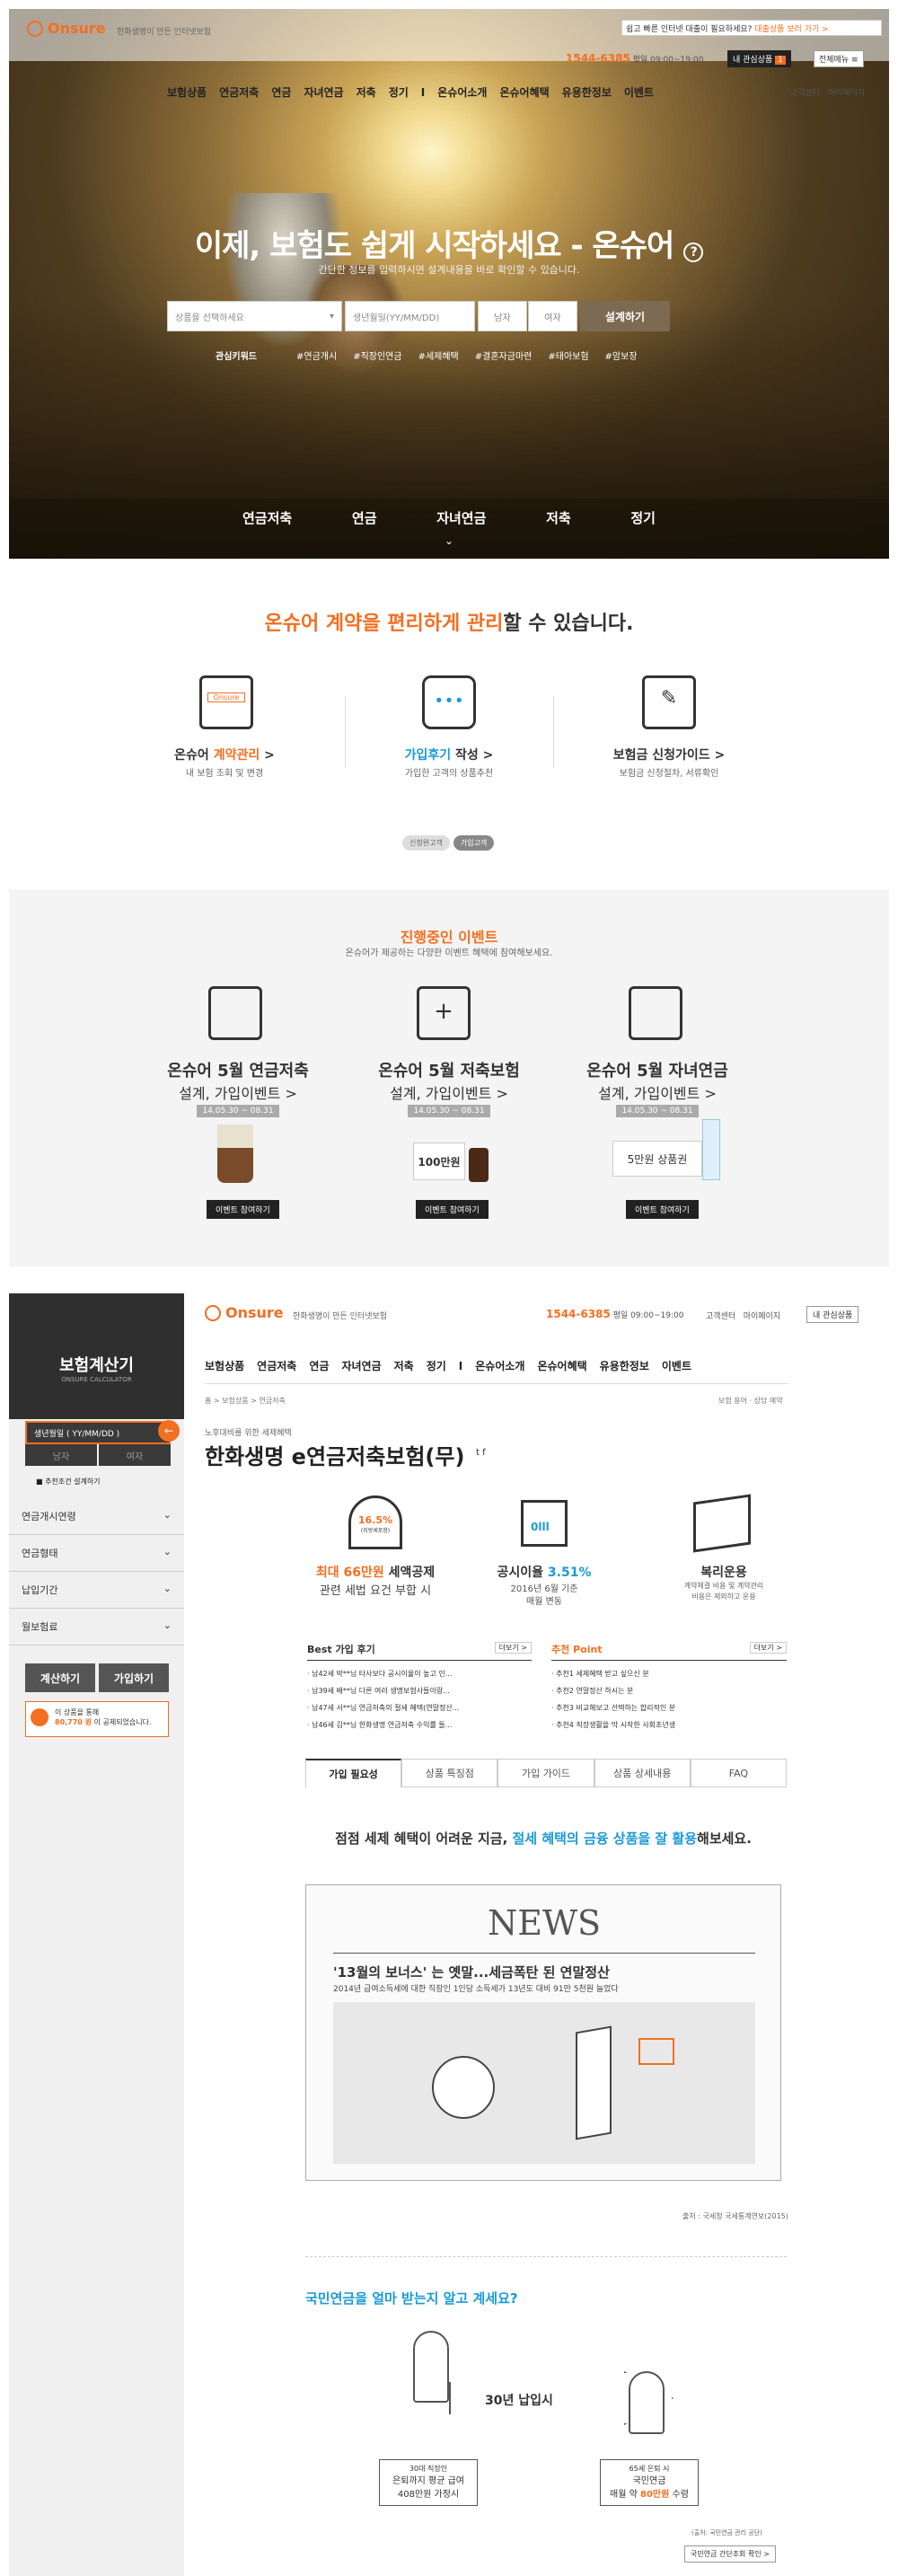  What do you see at coordinates (669, 1651) in the screenshot?
I see `rec-point-header: 추천 Point 더보기 >` at bounding box center [669, 1651].